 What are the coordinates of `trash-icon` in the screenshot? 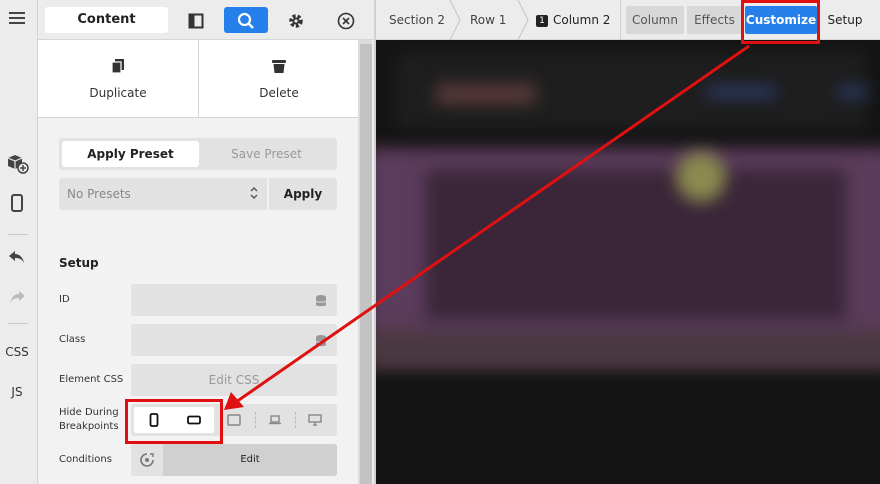 It's located at (279, 68).